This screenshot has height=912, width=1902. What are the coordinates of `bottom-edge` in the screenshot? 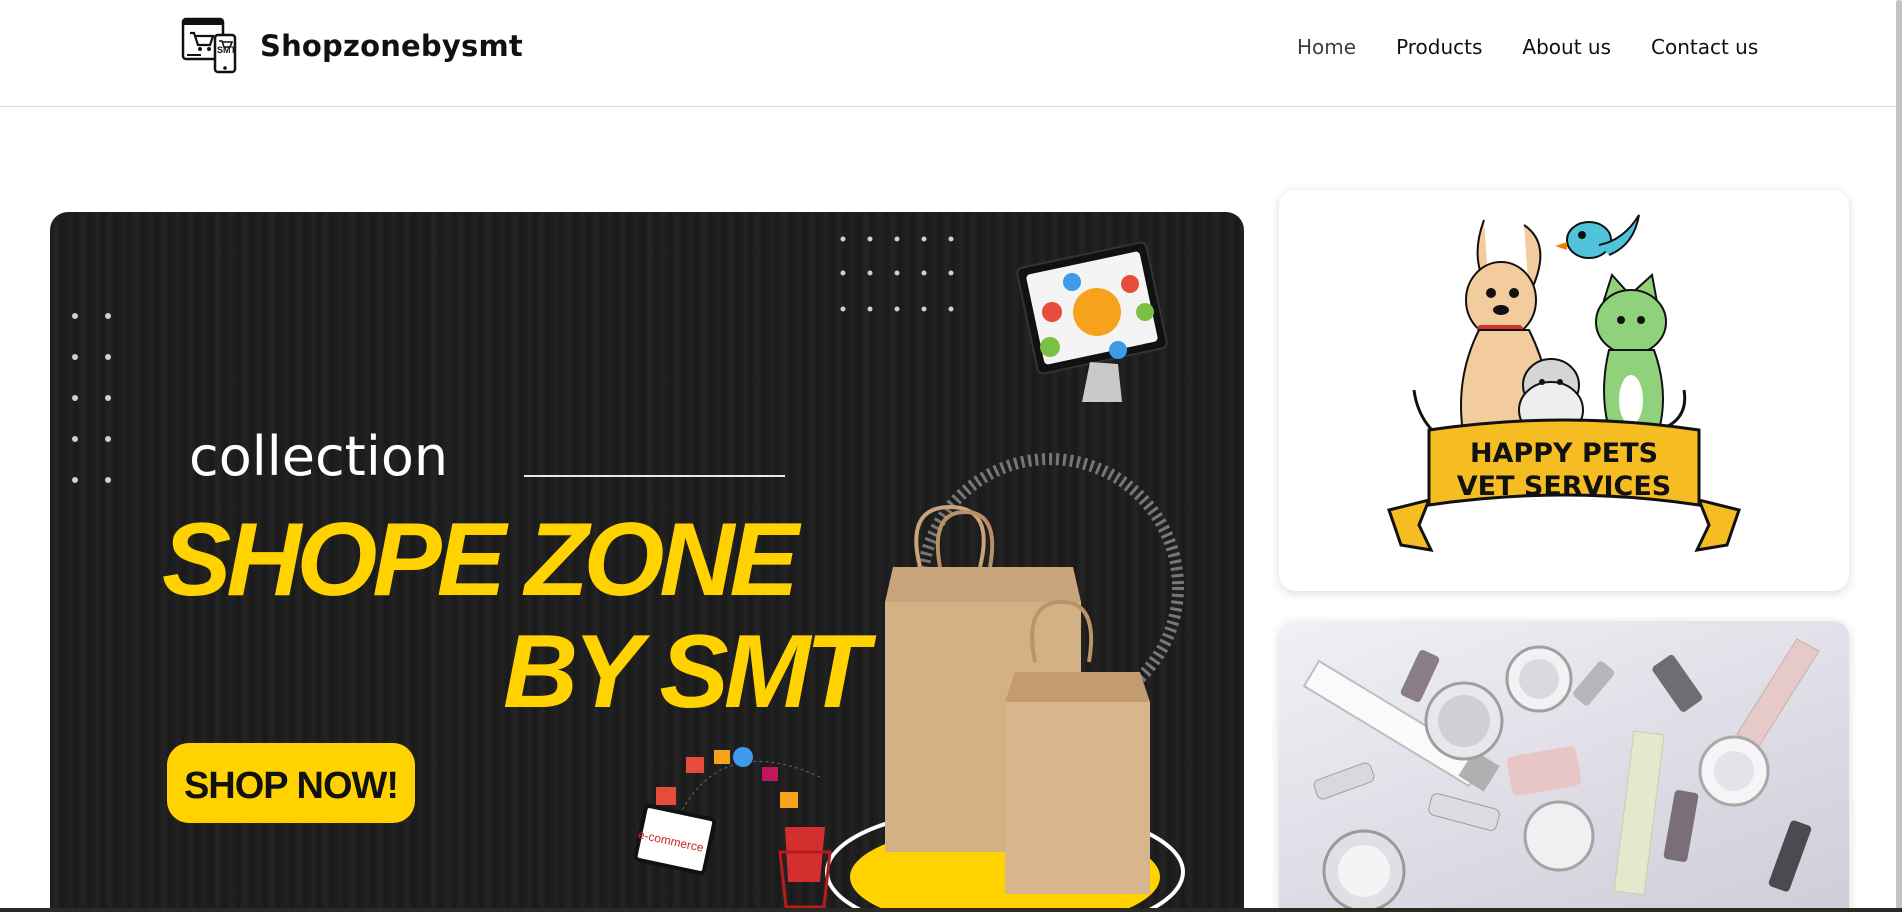 It's located at (951, 910).